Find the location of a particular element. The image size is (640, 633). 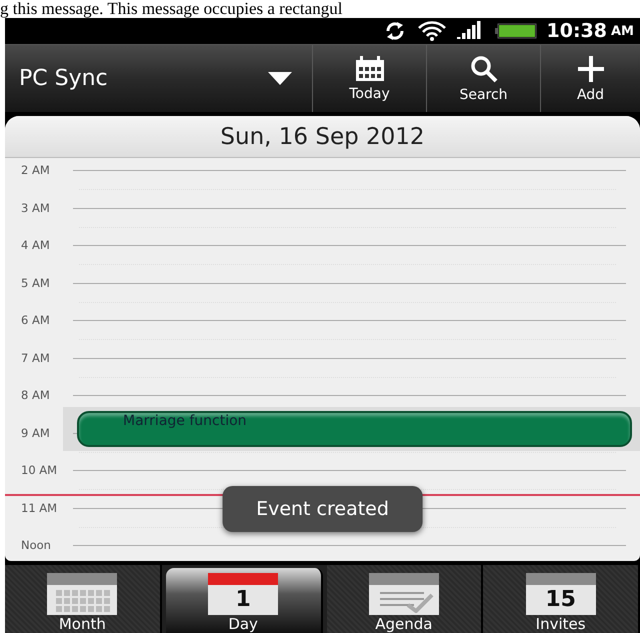

hour-label: 4 AM is located at coordinates (36, 245).